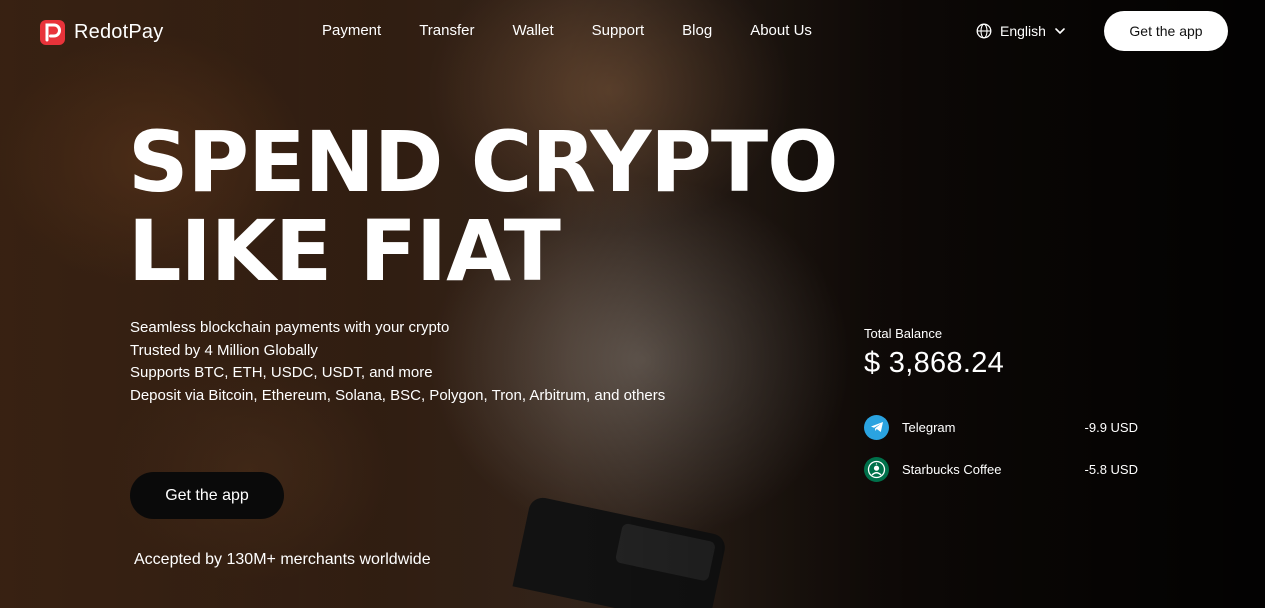 Image resolution: width=1265 pixels, height=608 pixels. Describe the element at coordinates (618, 30) in the screenshot. I see `nav-link-support: Support` at that location.